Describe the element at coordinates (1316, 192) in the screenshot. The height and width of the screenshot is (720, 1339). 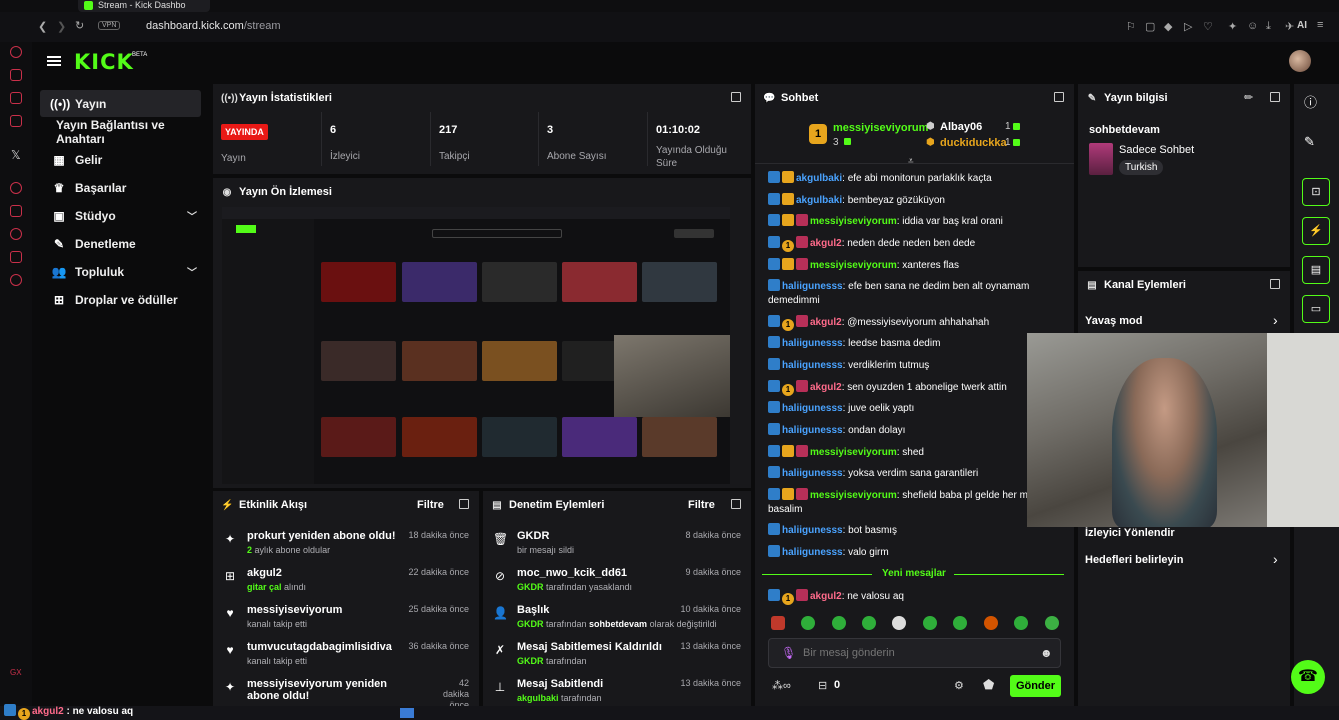
I see `rail-webcam-button: ⊡` at that location.